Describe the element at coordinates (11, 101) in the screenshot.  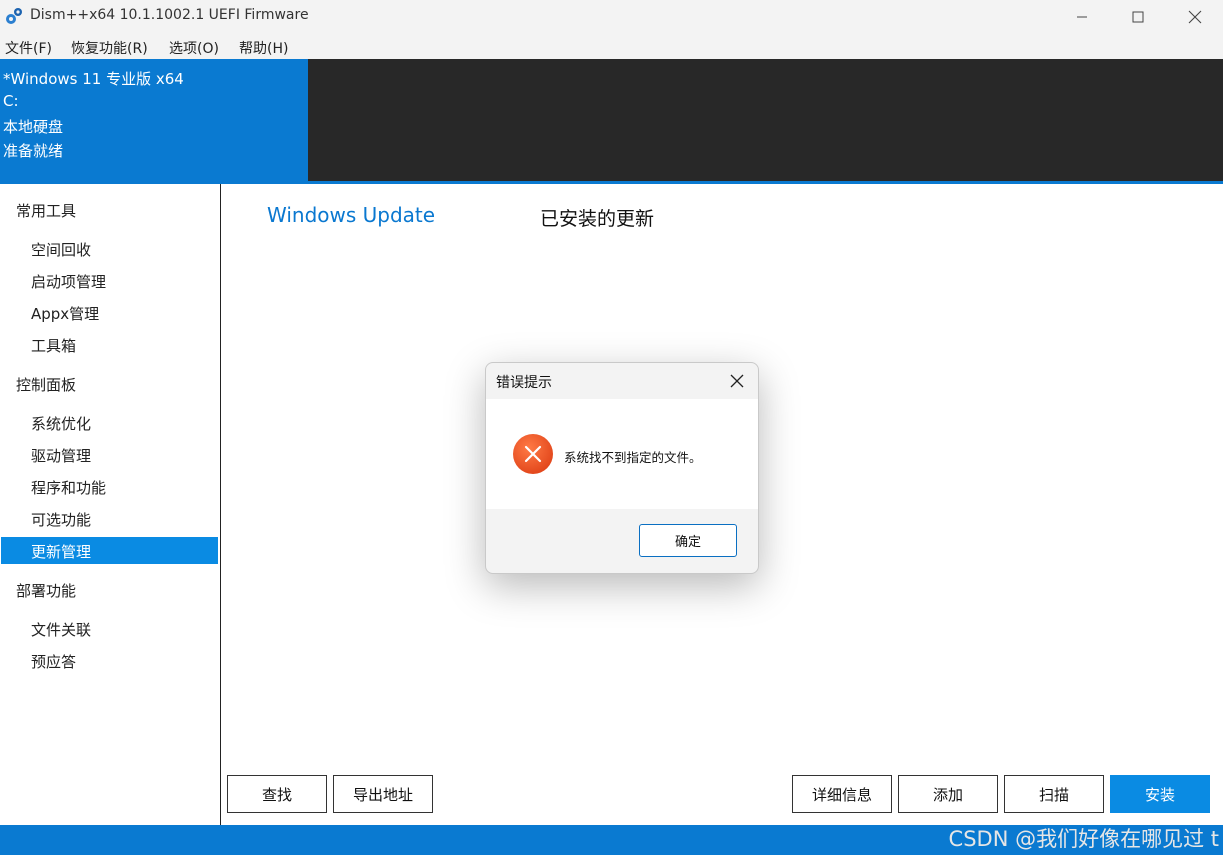
I see `image-drive: C:` at that location.